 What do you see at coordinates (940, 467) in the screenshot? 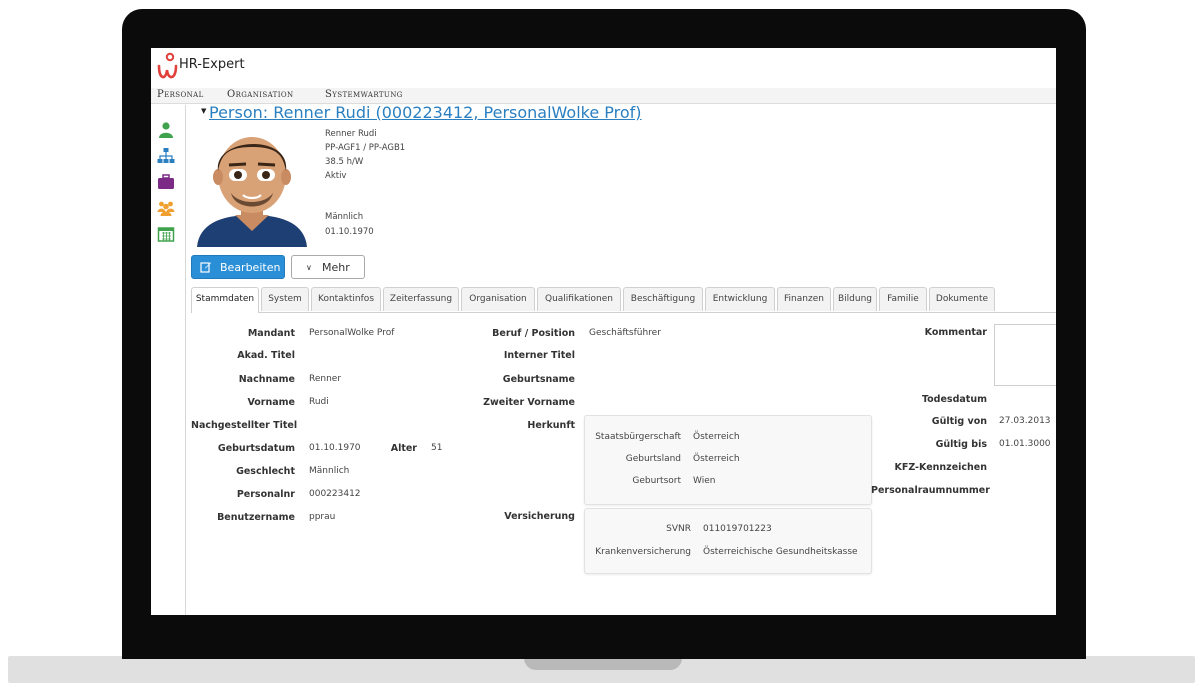
I see `label-kfz-kennzeichen: KFZ-Kennzeichen` at bounding box center [940, 467].